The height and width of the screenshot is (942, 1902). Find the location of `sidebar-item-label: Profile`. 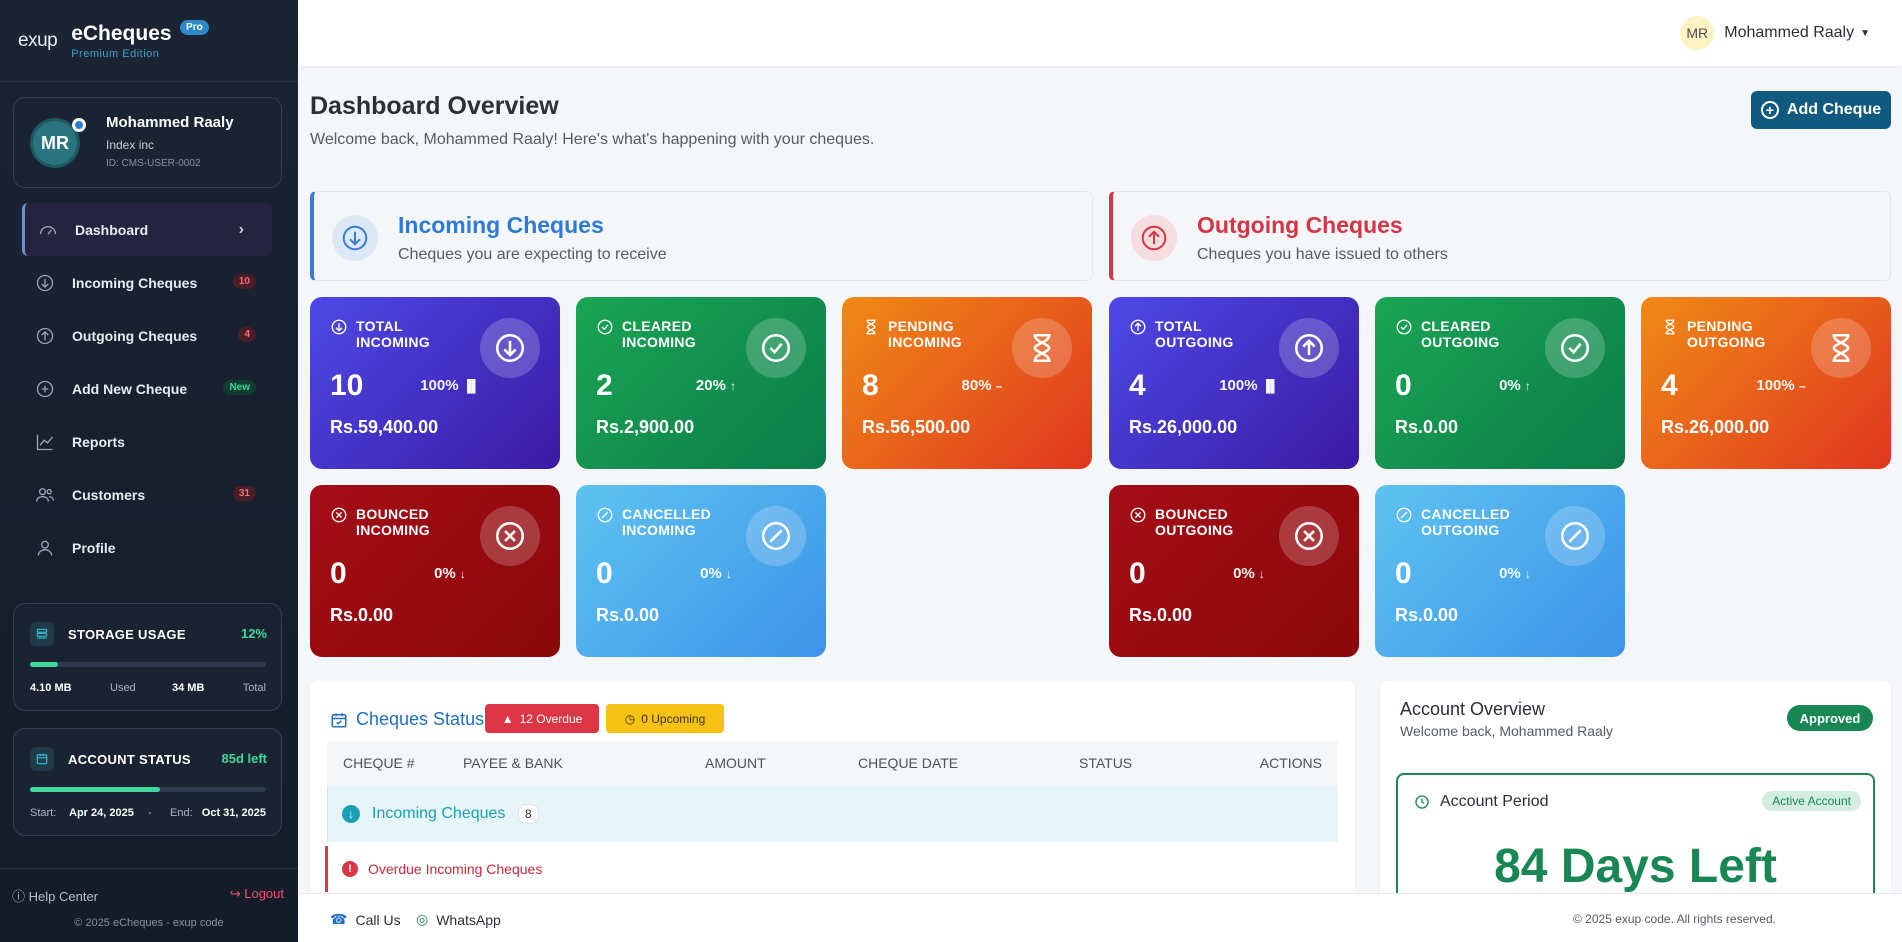

sidebar-item-label: Profile is located at coordinates (94, 547).